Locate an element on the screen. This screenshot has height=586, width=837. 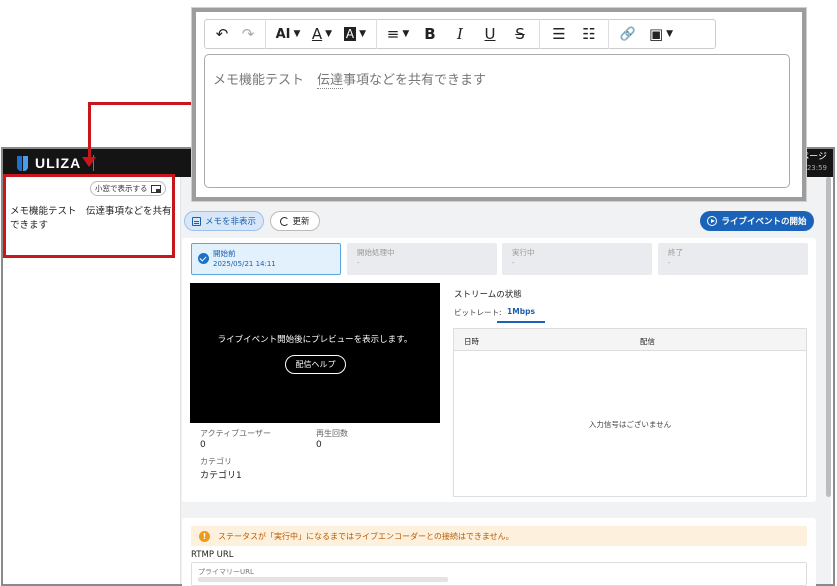
category-value: カテゴリ1 is located at coordinates (221, 476).